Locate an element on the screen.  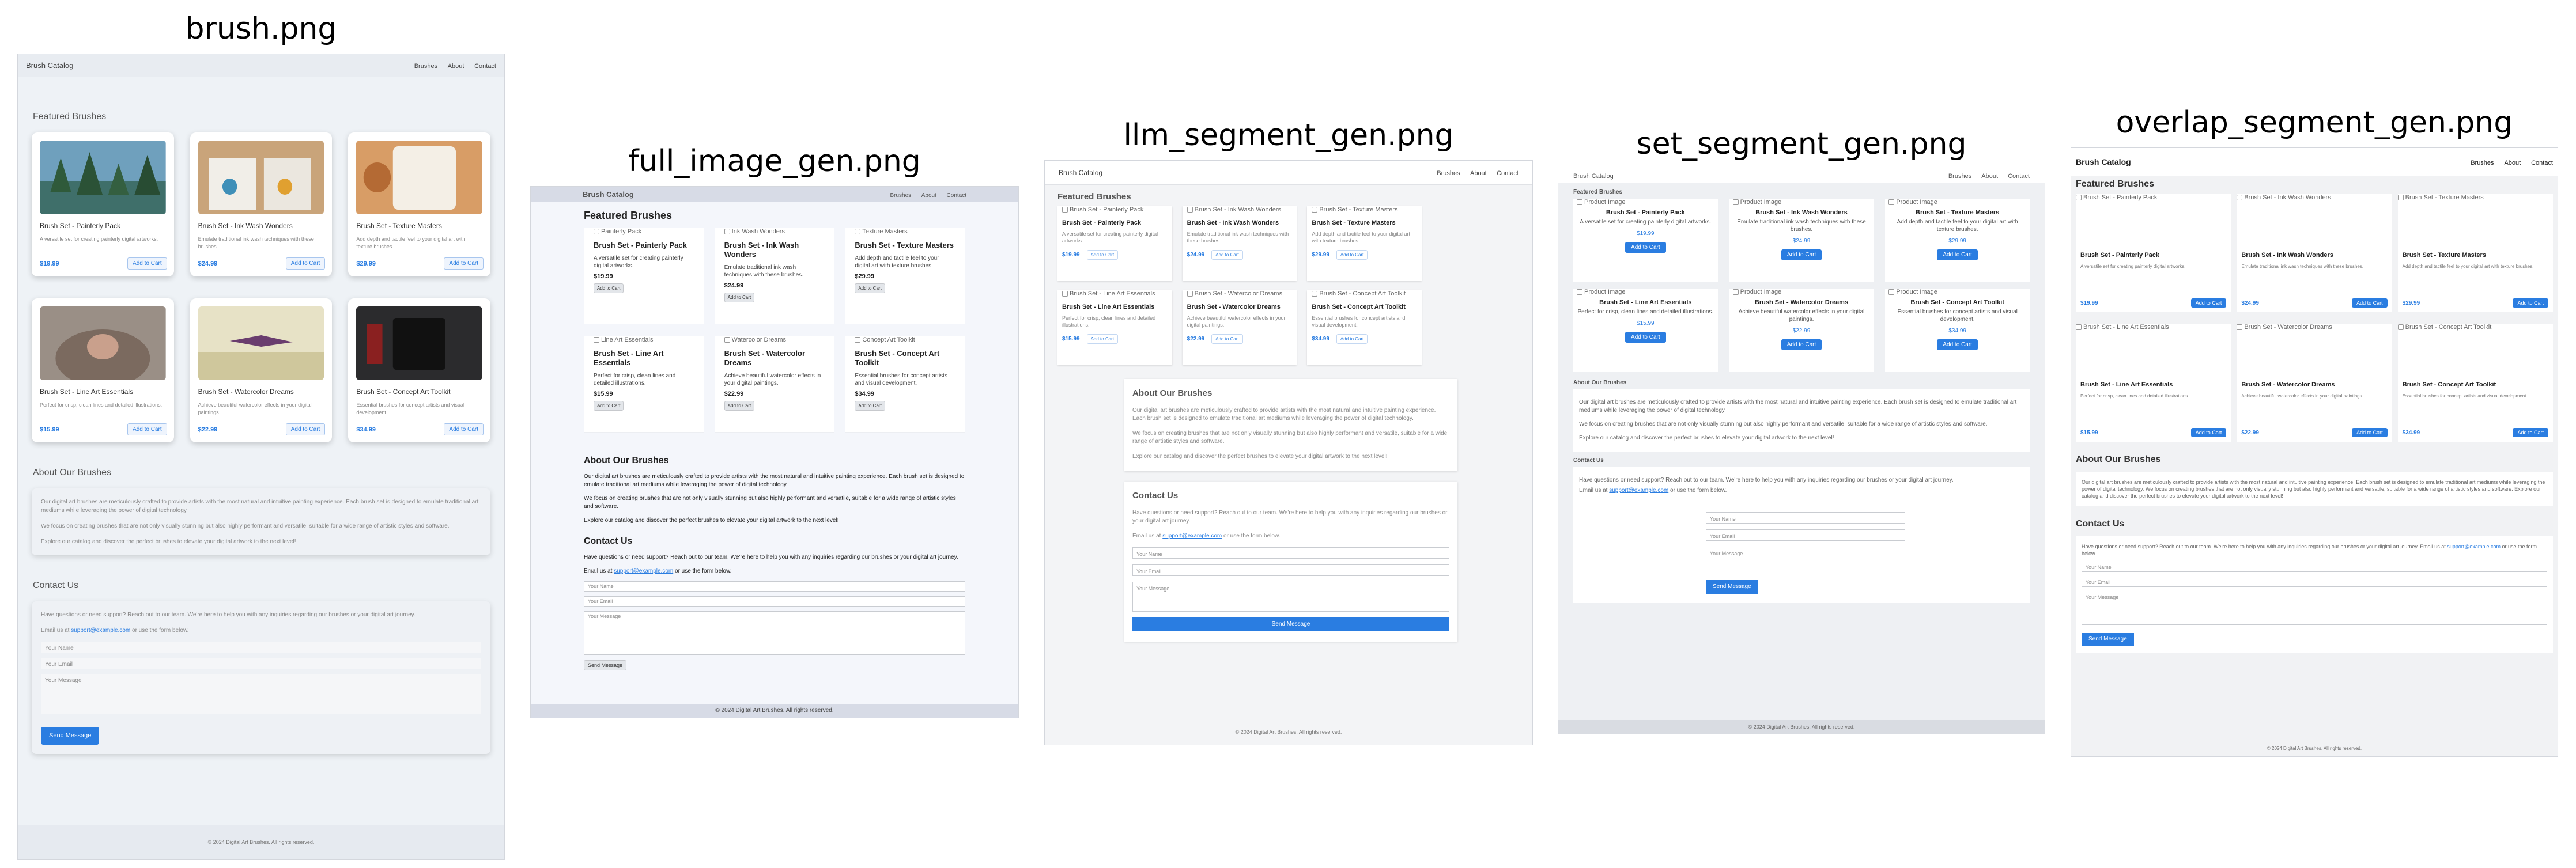
product-price: $29.99 is located at coordinates (2411, 303).